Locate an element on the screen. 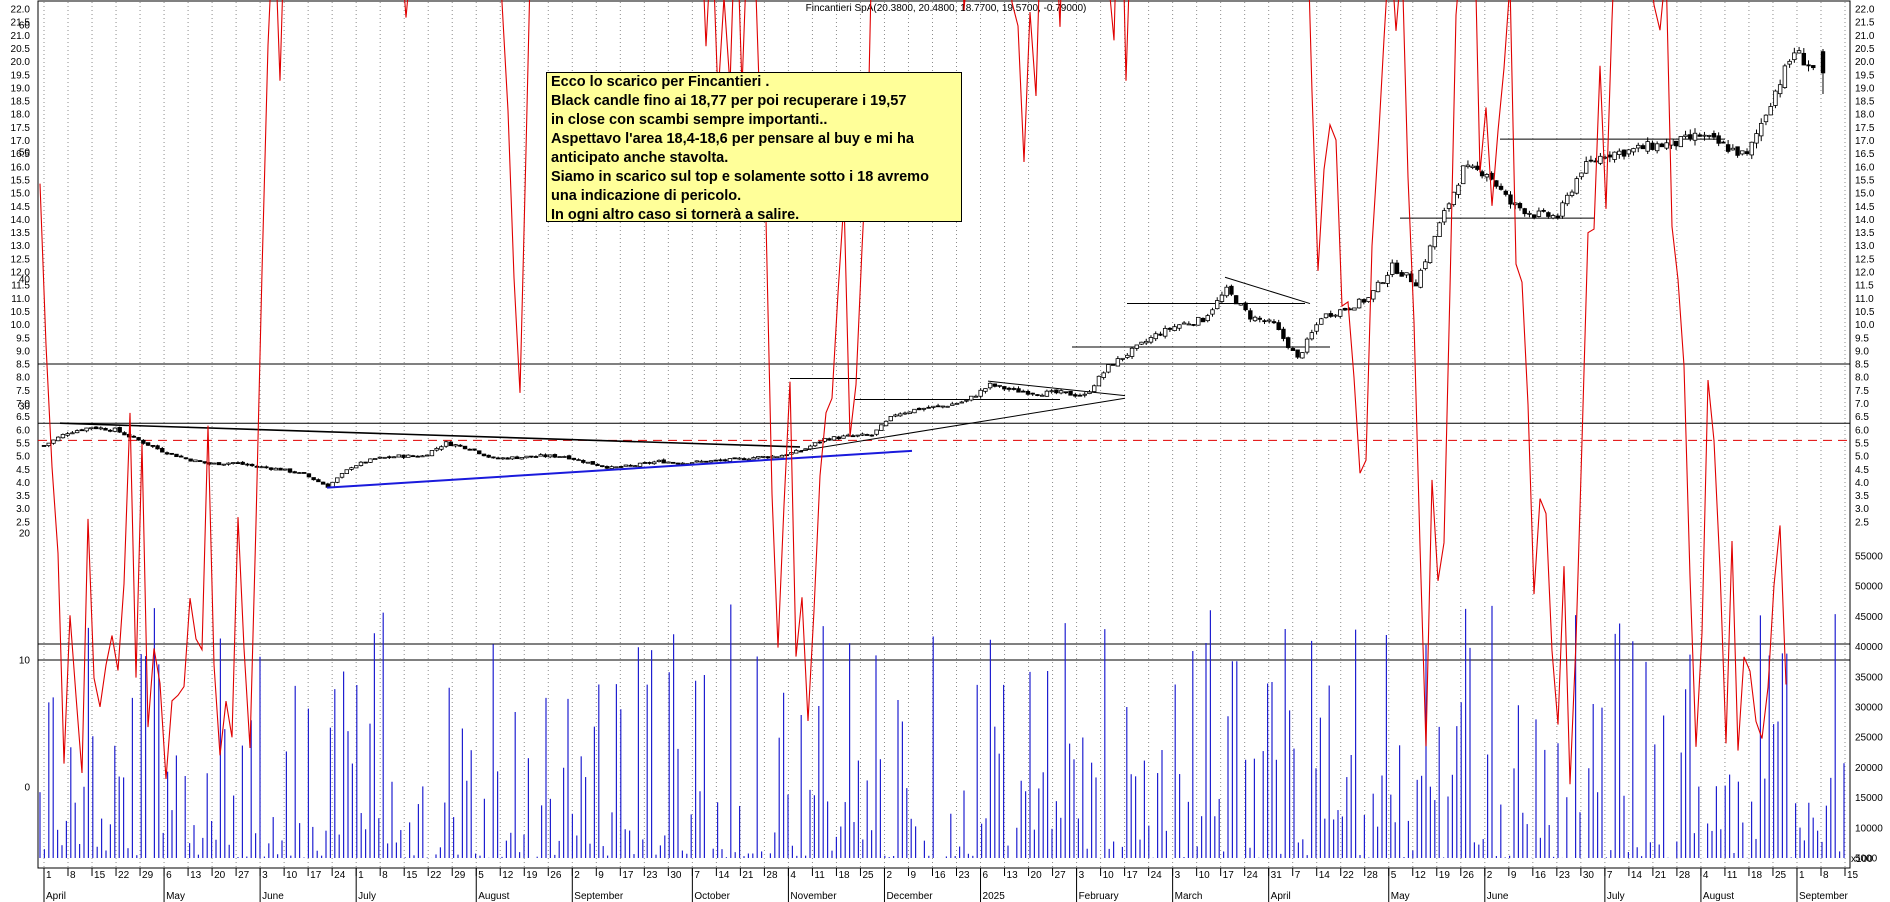  price-tick-right: 6.0 is located at coordinates (1862, 430).